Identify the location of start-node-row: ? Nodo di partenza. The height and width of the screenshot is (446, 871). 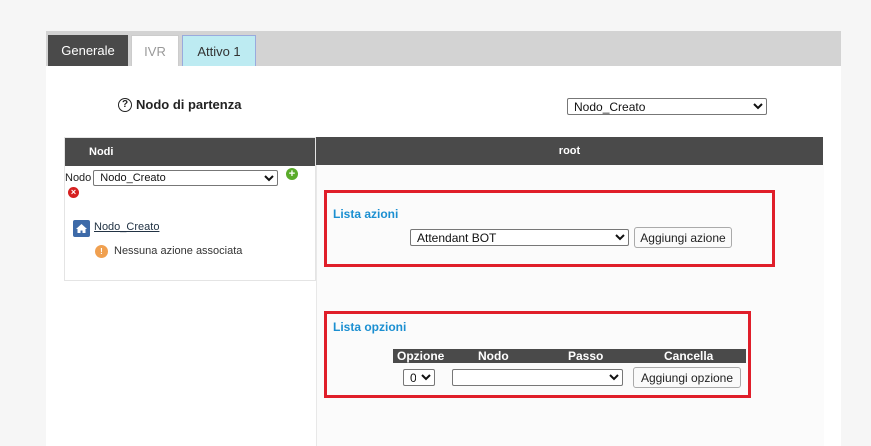
(179, 104).